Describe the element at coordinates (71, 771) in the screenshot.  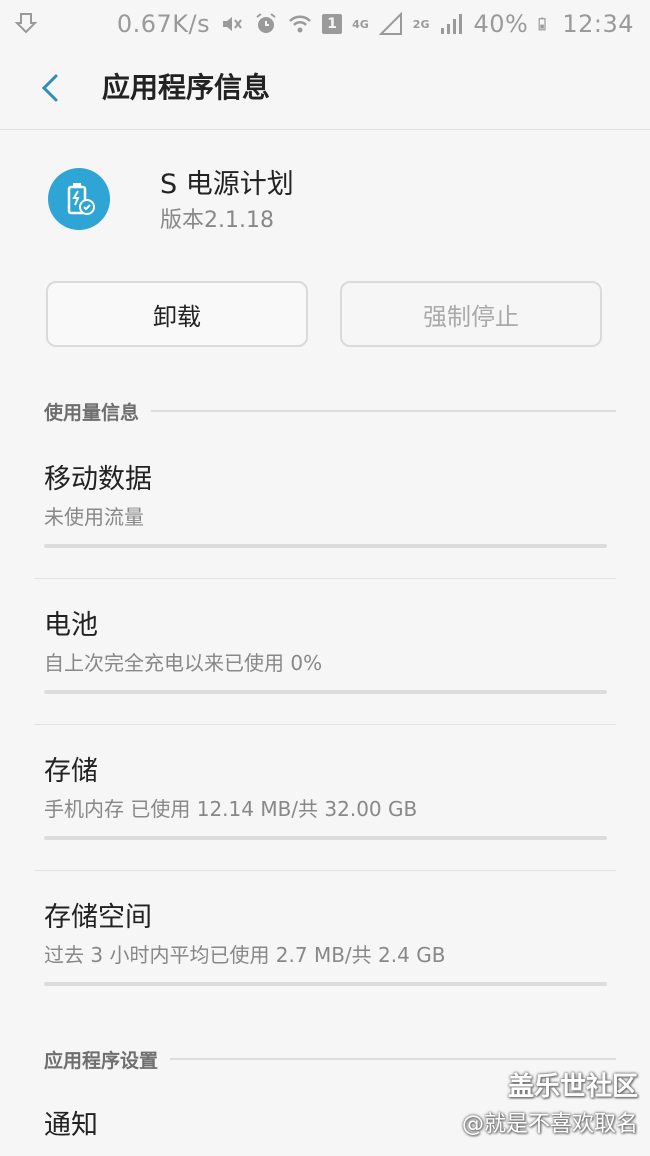
I see `item-title: 存储` at that location.